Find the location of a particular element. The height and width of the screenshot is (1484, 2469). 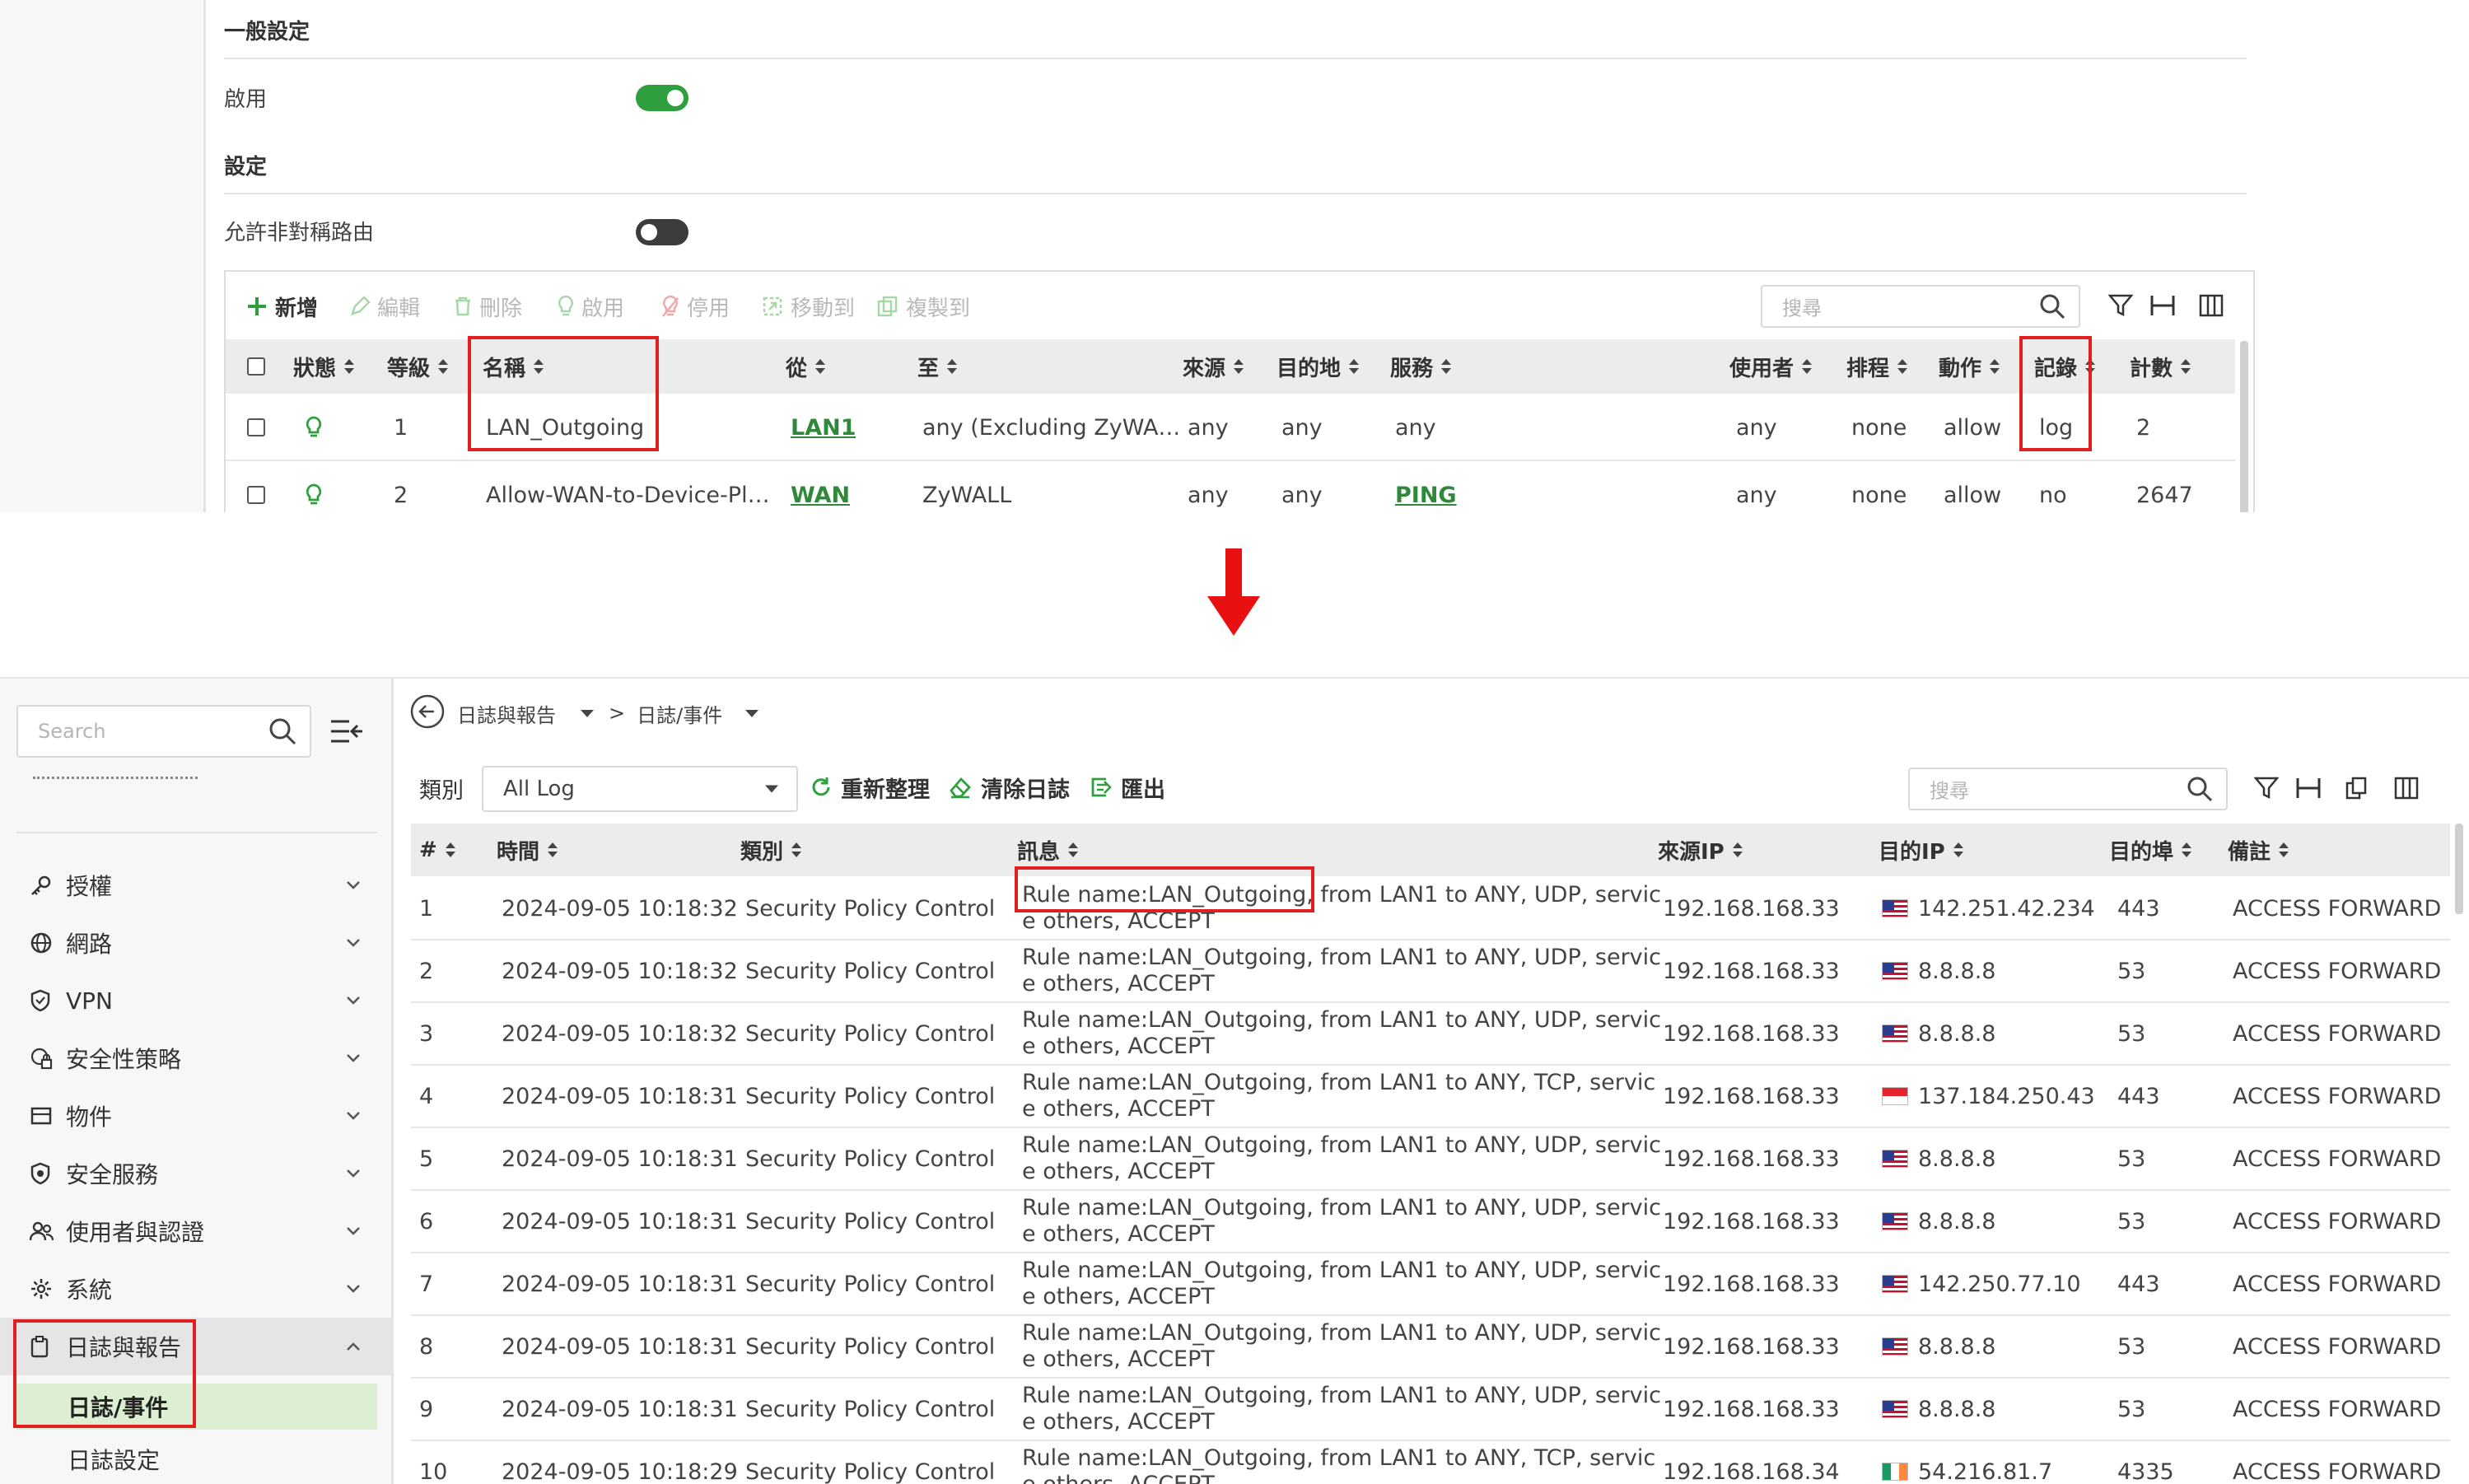

col-src-ip: 來源IP is located at coordinates (1701, 850).